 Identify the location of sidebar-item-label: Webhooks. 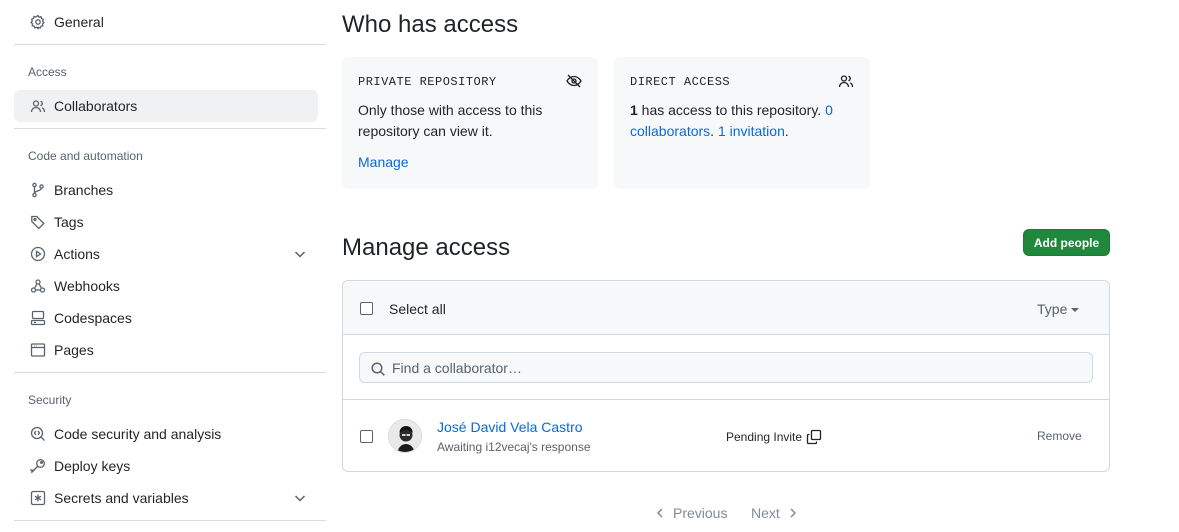
(87, 286).